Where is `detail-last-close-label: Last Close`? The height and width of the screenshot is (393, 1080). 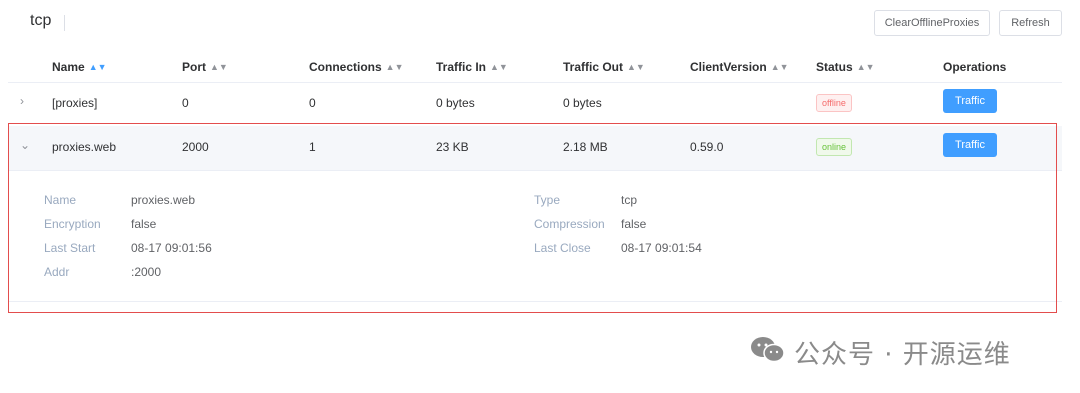 detail-last-close-label: Last Close is located at coordinates (562, 248).